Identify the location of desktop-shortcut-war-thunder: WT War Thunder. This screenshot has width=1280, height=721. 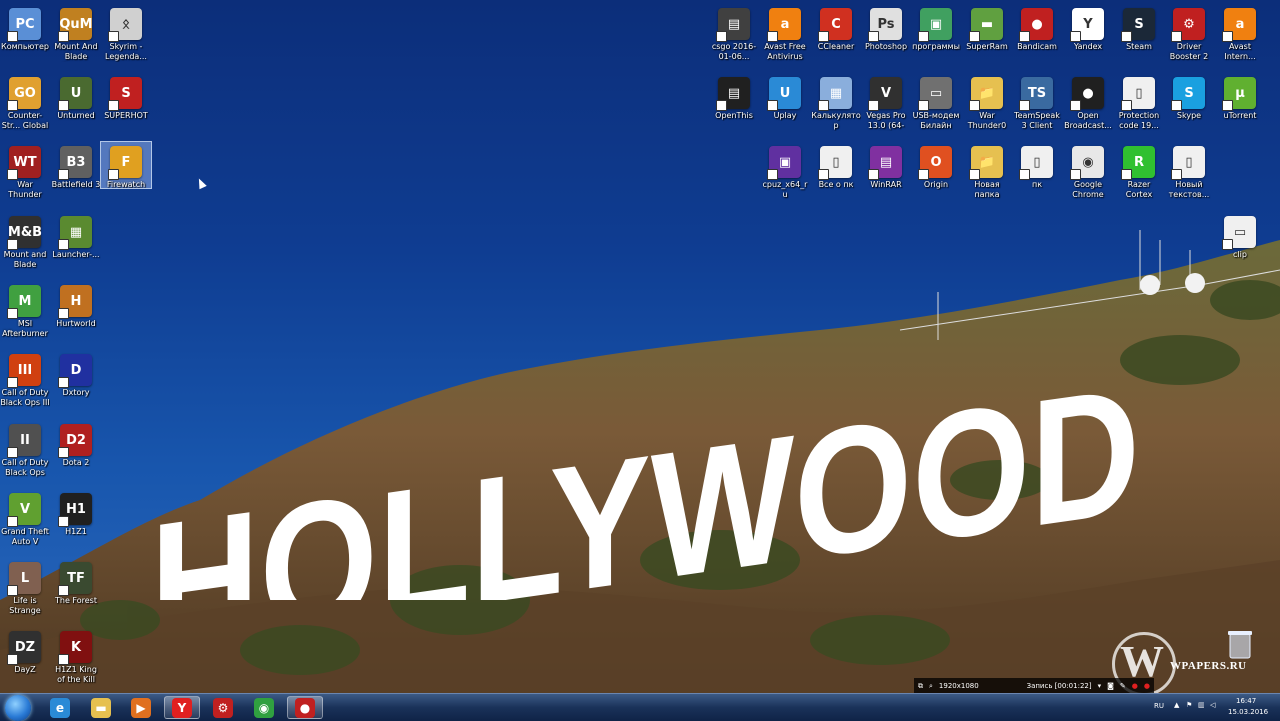
(25, 171).